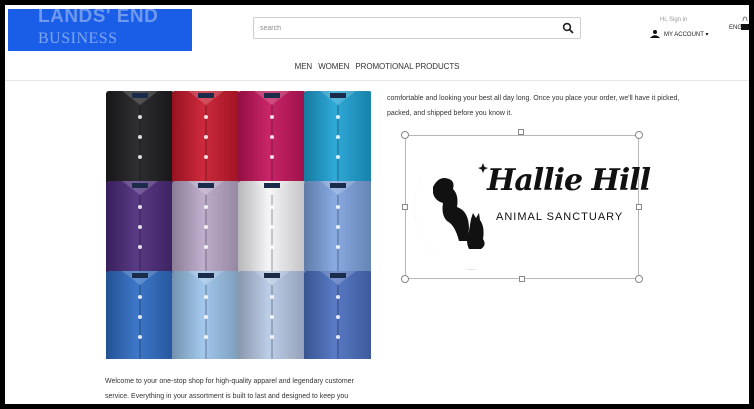 The image size is (754, 409). I want to click on corner-handle-bottom-right, so click(639, 279).